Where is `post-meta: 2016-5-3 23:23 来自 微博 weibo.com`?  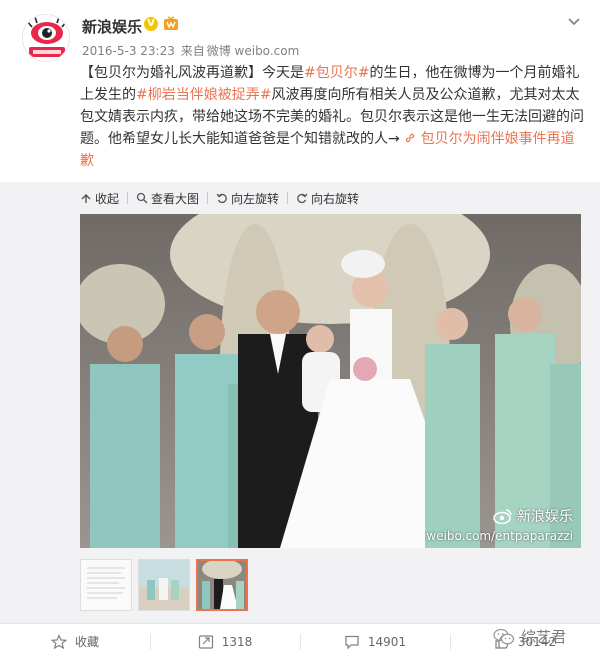 post-meta: 2016-5-3 23:23 来自 微博 weibo.com is located at coordinates (190, 50).